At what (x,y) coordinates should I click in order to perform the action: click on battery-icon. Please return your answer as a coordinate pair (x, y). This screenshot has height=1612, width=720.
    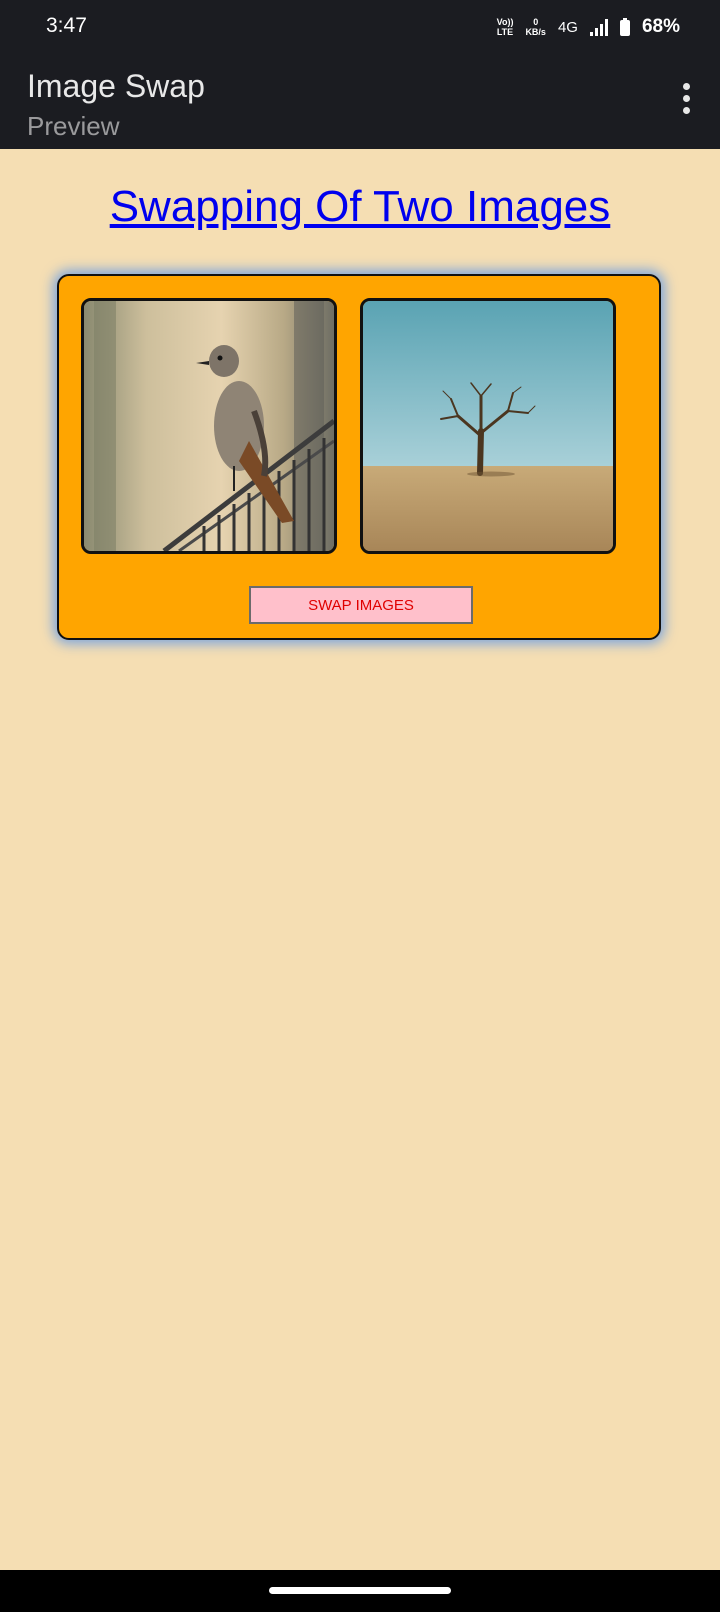
    Looking at the image, I should click on (624, 27).